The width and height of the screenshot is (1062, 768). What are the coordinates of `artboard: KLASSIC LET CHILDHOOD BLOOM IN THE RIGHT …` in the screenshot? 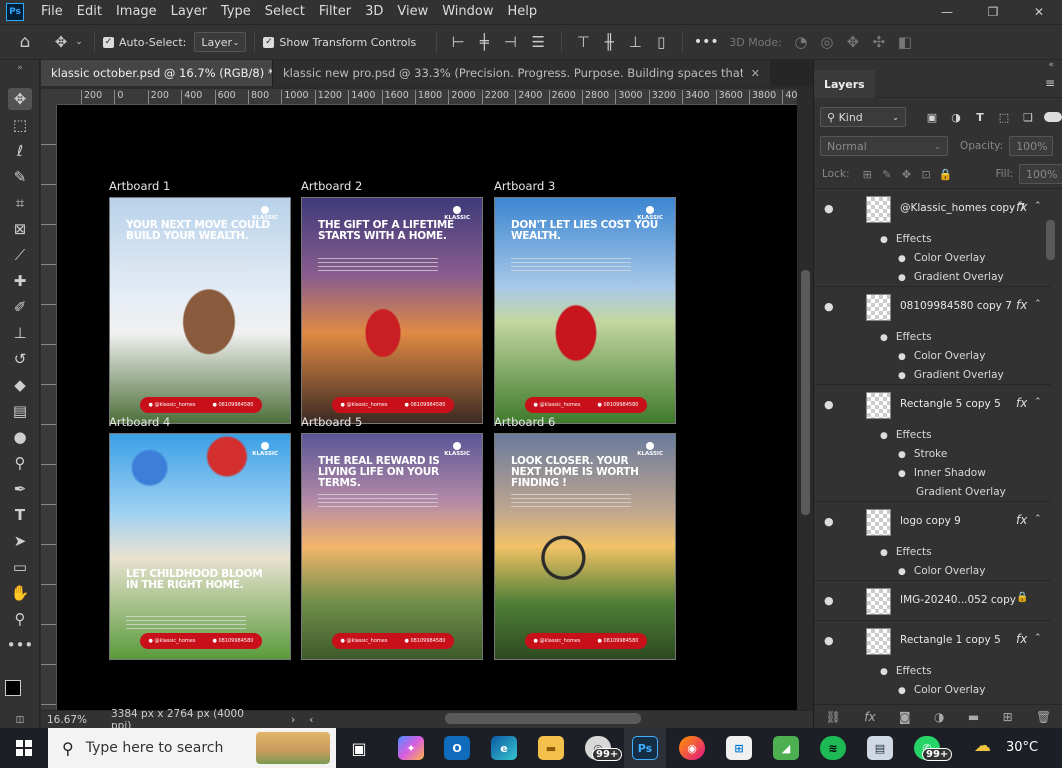 It's located at (200, 546).